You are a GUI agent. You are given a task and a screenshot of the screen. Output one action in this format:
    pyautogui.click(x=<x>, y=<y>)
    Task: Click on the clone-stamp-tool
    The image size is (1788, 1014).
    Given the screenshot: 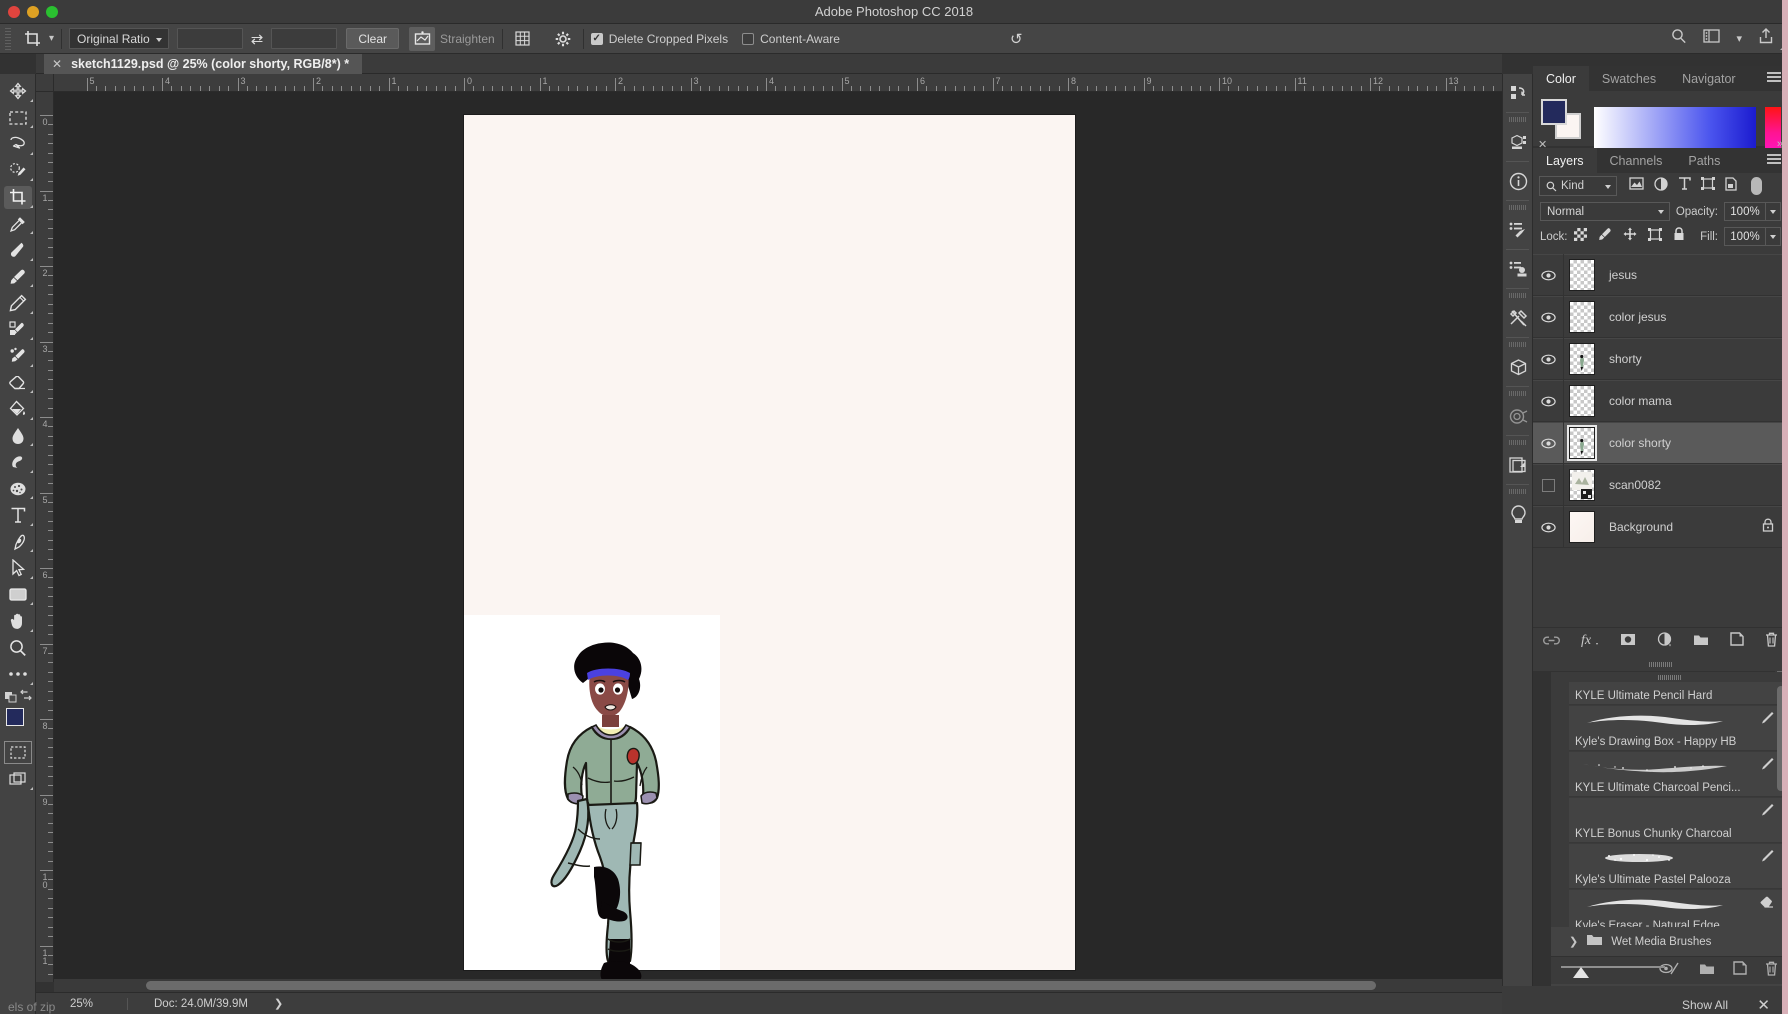 What is the action you would take?
    pyautogui.click(x=18, y=330)
    